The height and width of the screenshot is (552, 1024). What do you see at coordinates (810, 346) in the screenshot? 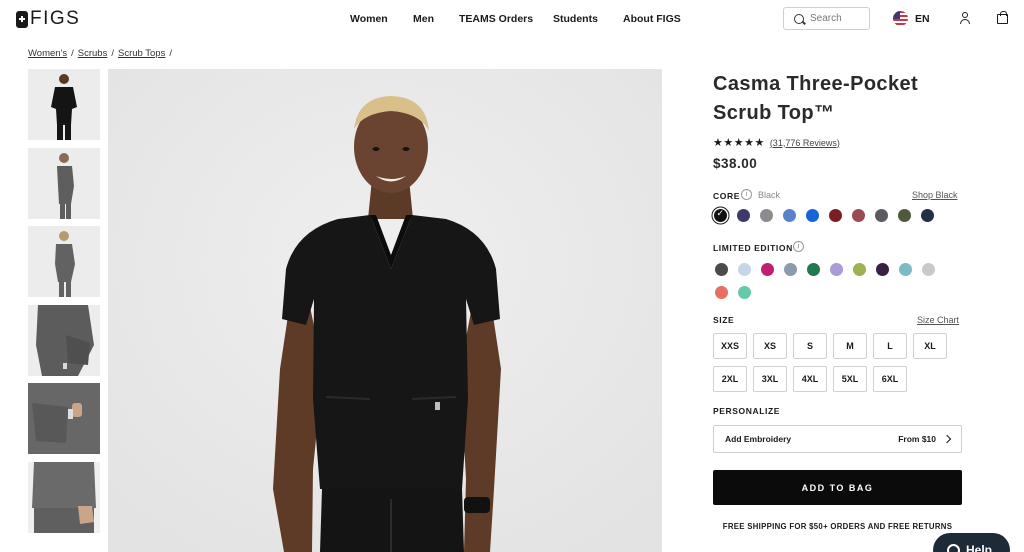
I see `size-option-s: S` at bounding box center [810, 346].